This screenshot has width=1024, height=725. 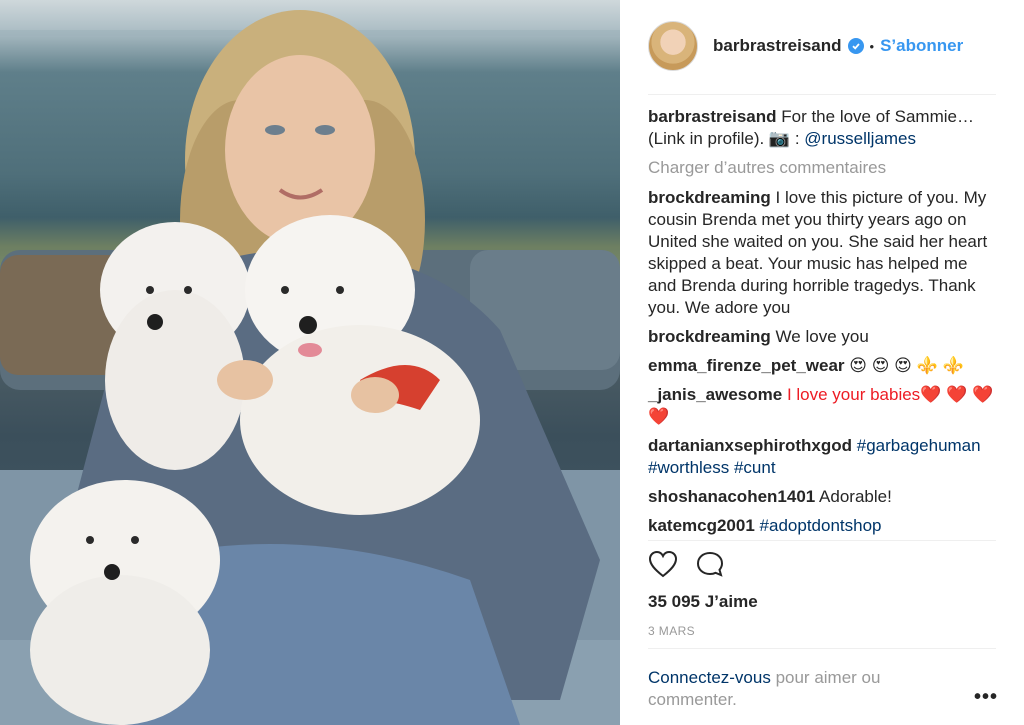 I want to click on caption-mention: @russelljames, so click(x=860, y=138).